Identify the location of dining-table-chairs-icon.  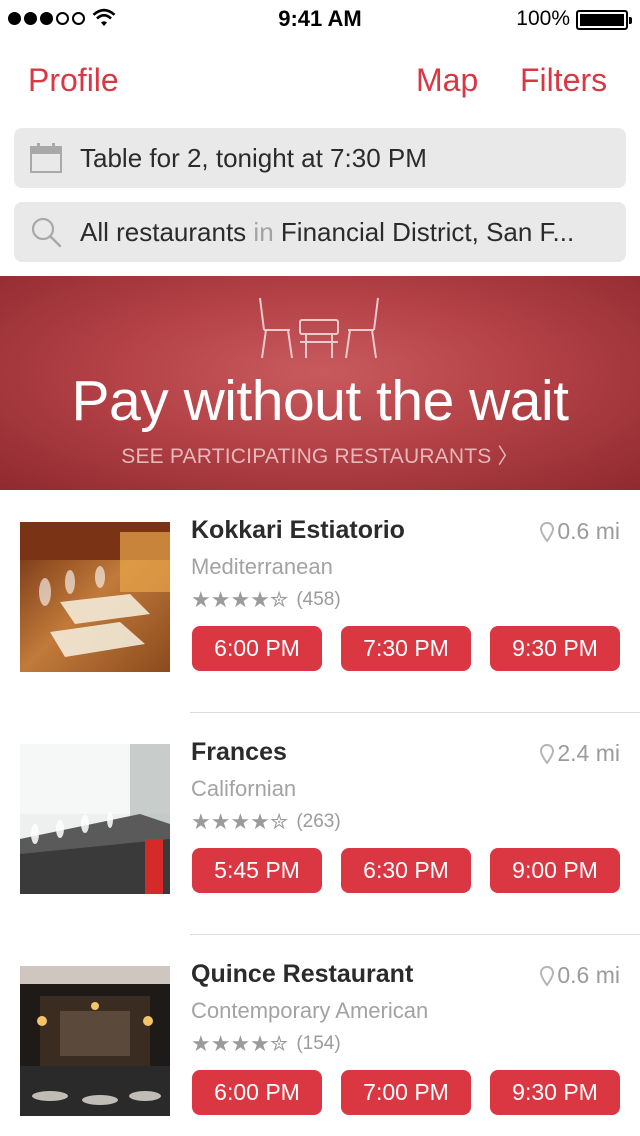
(319, 328).